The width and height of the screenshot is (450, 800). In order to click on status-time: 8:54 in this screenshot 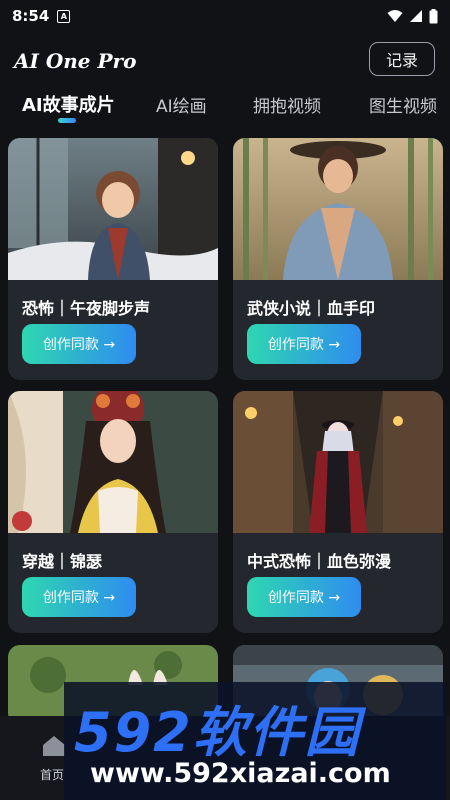, I will do `click(31, 16)`.